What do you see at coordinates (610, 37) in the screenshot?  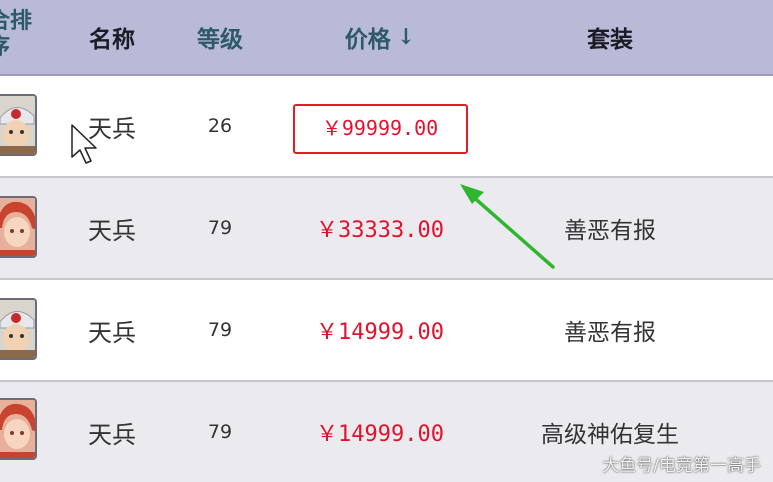 I see `header-set: 套装` at bounding box center [610, 37].